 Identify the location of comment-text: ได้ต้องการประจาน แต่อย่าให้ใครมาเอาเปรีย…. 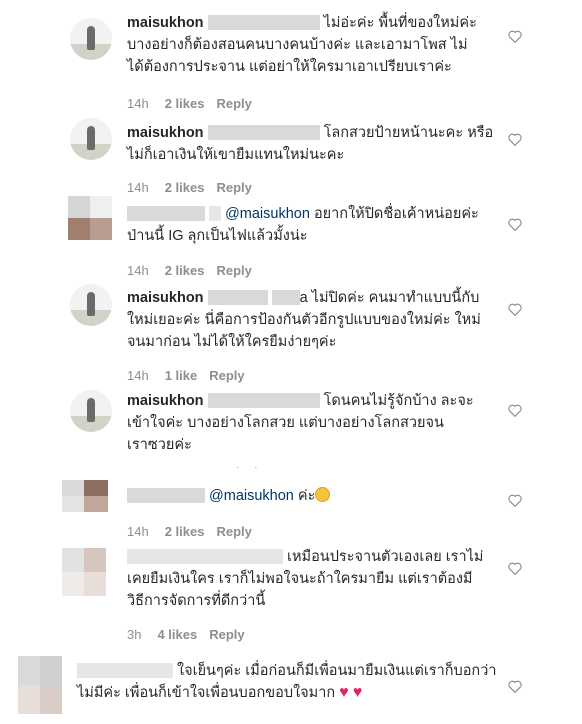
(289, 67).